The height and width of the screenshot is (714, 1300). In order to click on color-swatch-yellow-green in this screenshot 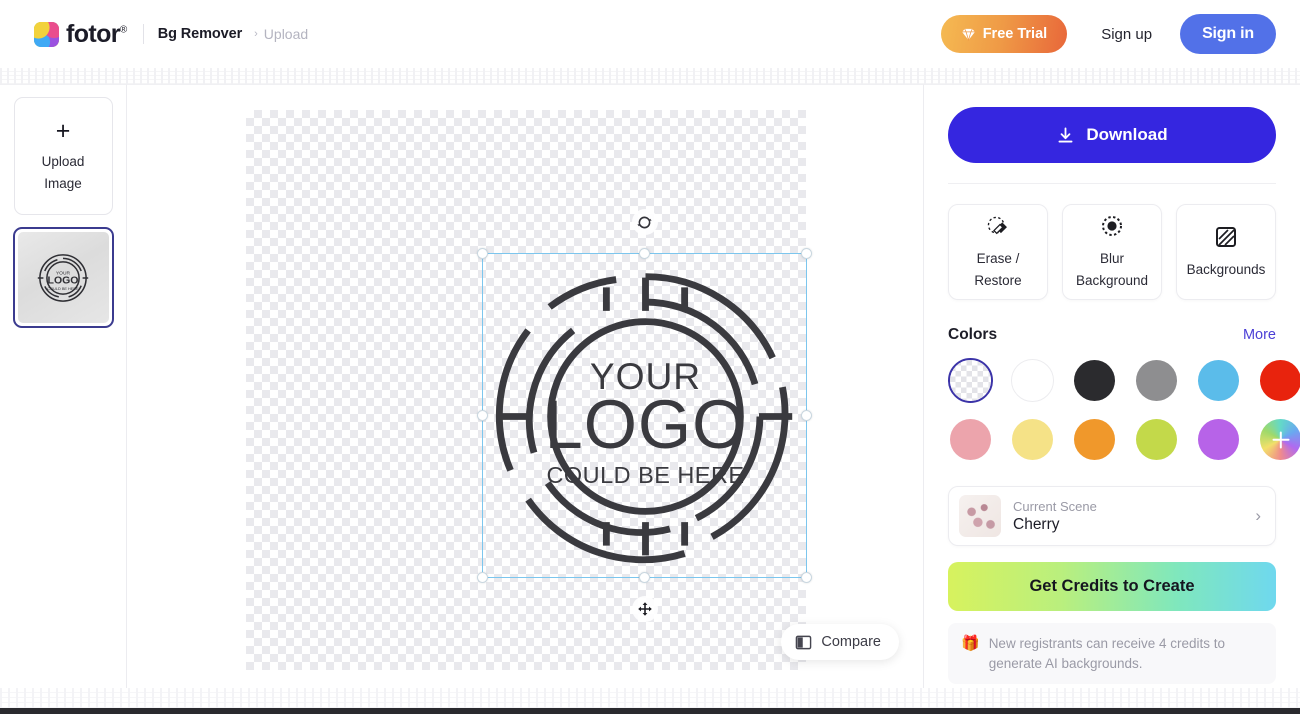, I will do `click(1156, 439)`.